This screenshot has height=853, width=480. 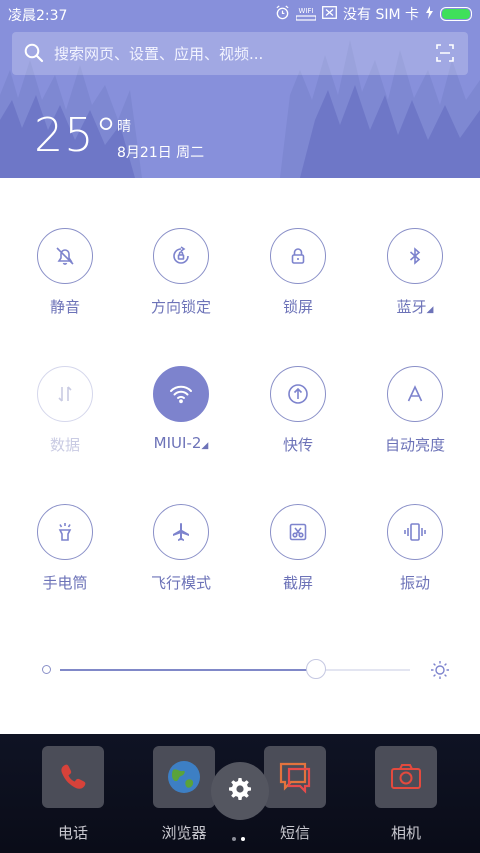 I want to click on airplane-icon, so click(x=181, y=532).